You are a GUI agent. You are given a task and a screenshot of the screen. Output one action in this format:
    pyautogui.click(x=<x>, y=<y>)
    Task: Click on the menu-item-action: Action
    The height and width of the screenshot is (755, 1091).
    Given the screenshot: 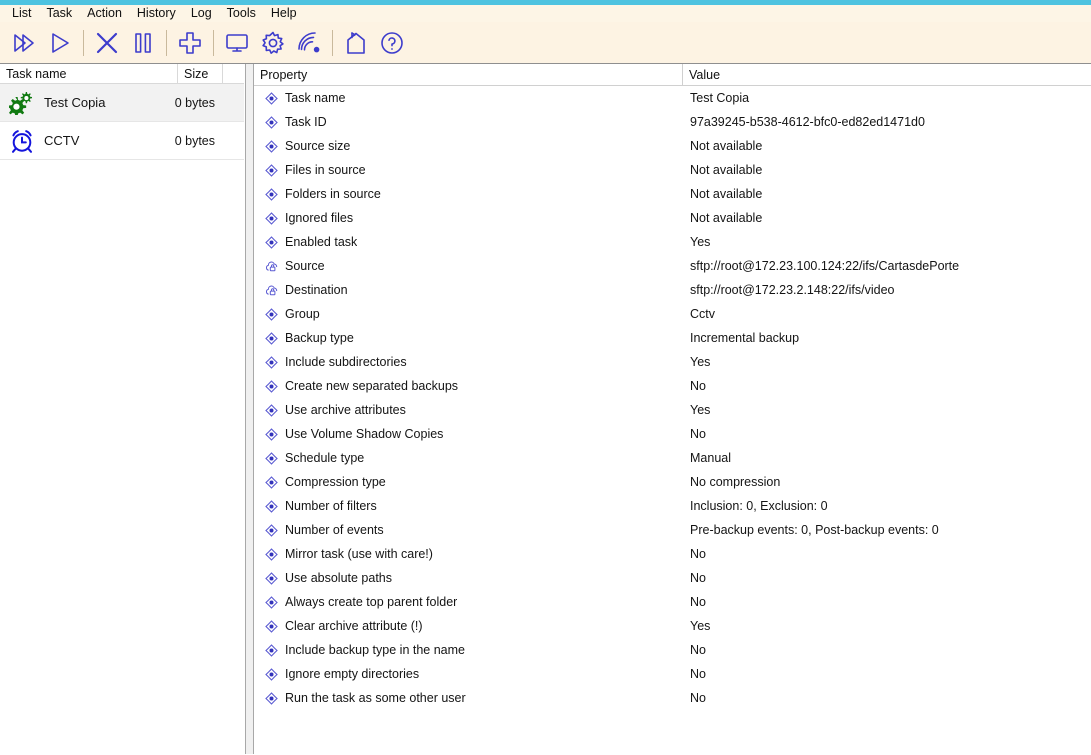 What is the action you would take?
    pyautogui.click(x=105, y=13)
    